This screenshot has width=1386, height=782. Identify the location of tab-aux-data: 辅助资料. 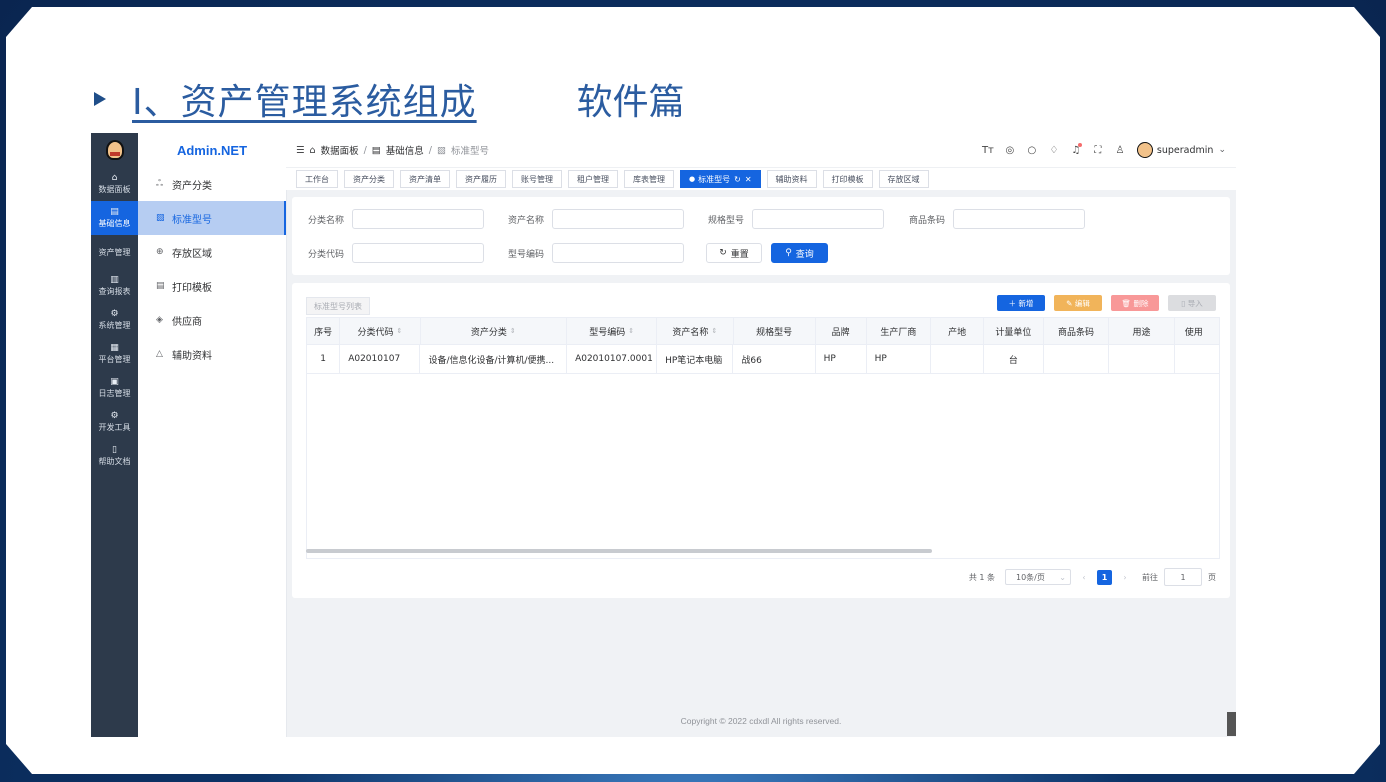
(791, 179).